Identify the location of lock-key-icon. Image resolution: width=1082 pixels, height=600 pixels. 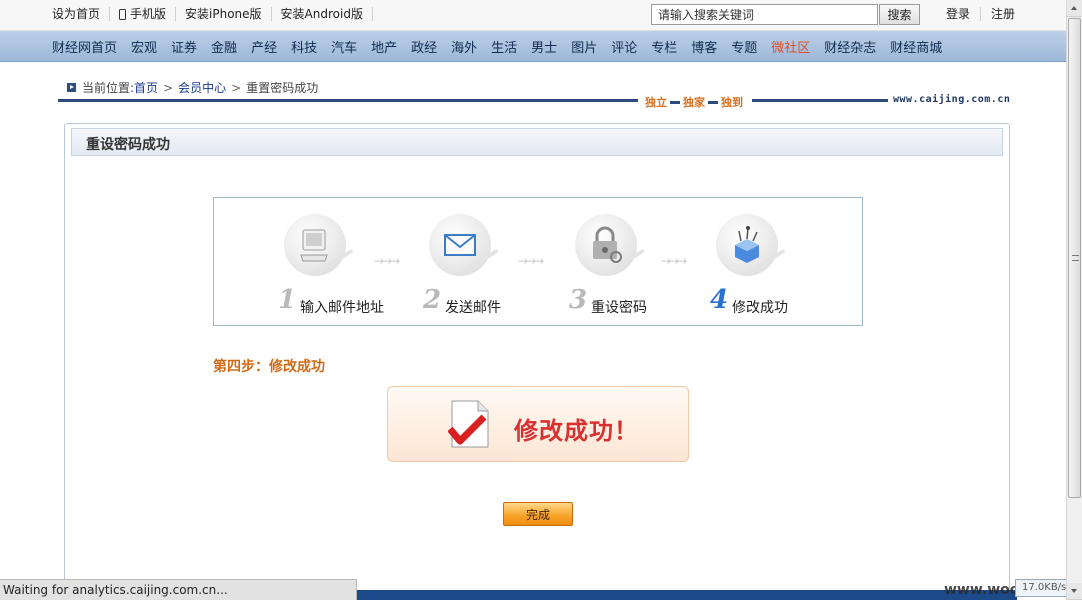
(606, 245).